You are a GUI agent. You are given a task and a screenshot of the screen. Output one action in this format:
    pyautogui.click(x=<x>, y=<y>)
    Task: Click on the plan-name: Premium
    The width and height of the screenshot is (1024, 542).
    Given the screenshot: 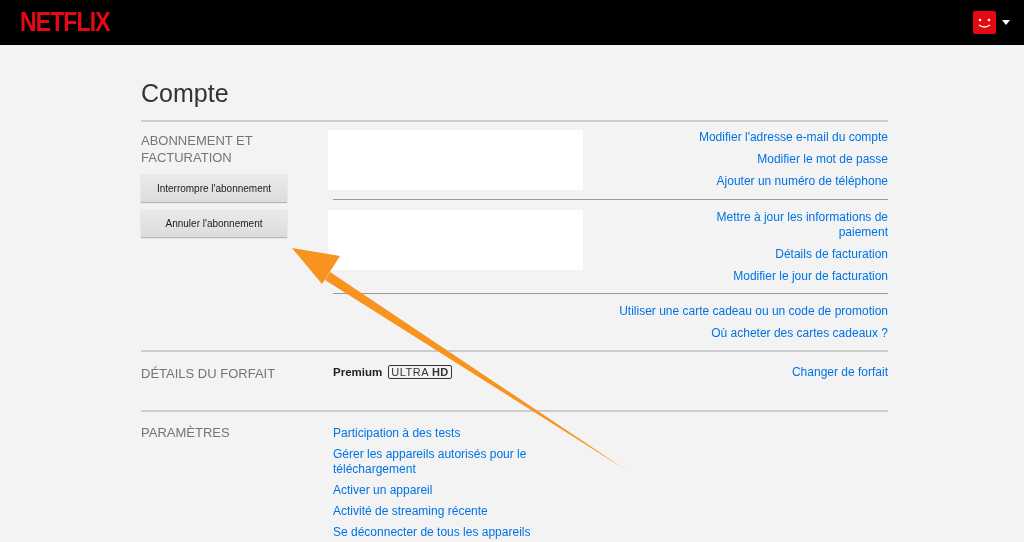 What is the action you would take?
    pyautogui.click(x=358, y=372)
    